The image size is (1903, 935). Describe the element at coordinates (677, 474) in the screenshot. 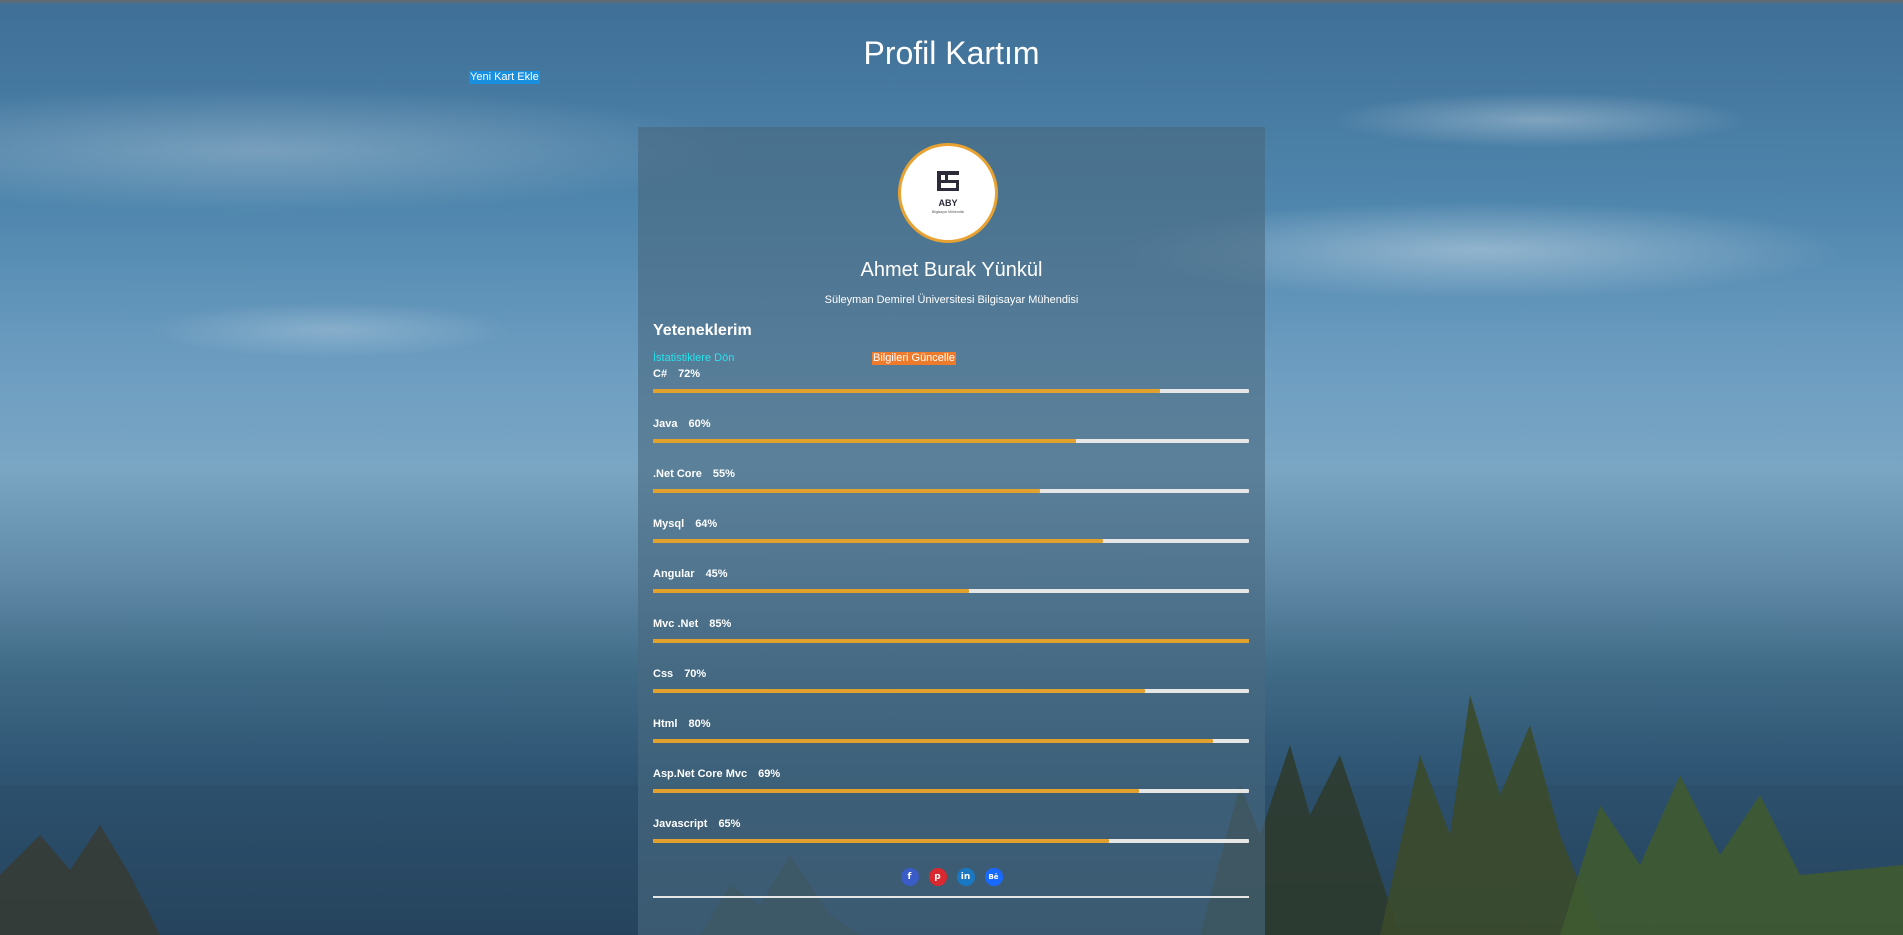

I see `skill-name: .Net Core` at that location.